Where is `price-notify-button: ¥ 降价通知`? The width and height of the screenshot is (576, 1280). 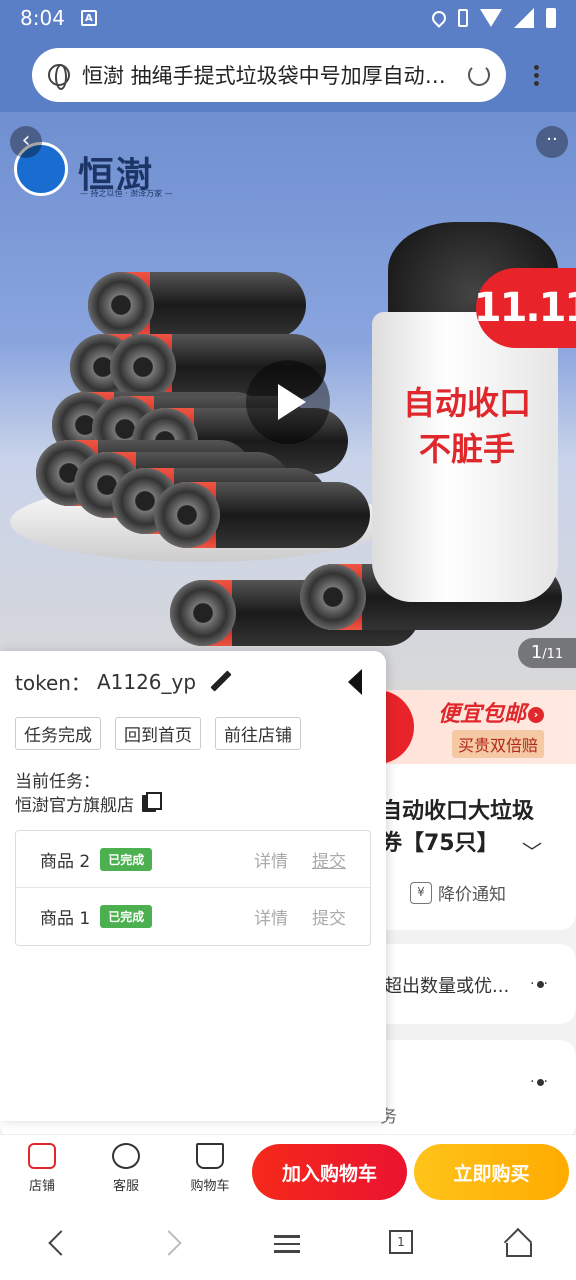 price-notify-button: ¥ 降价通知 is located at coordinates (458, 892).